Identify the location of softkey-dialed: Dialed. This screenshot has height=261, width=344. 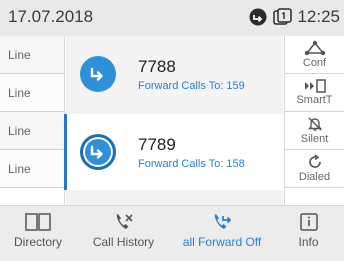
(314, 169).